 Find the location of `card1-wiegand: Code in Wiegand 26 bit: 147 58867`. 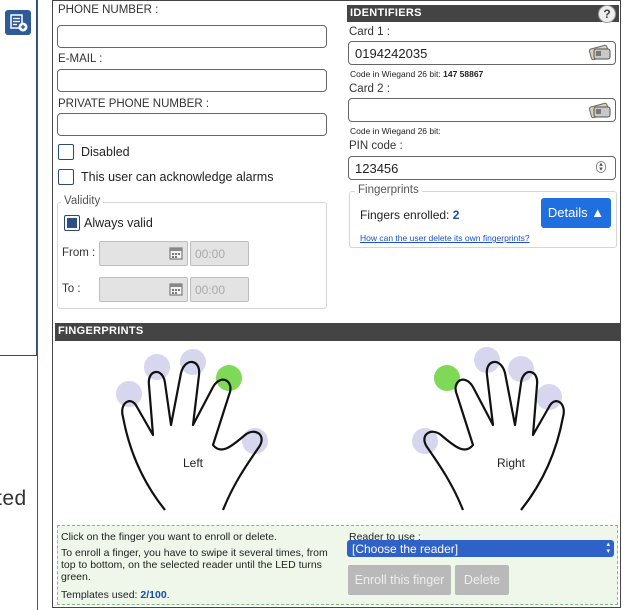

card1-wiegand: Code in Wiegand 26 bit: 147 58867 is located at coordinates (416, 74).